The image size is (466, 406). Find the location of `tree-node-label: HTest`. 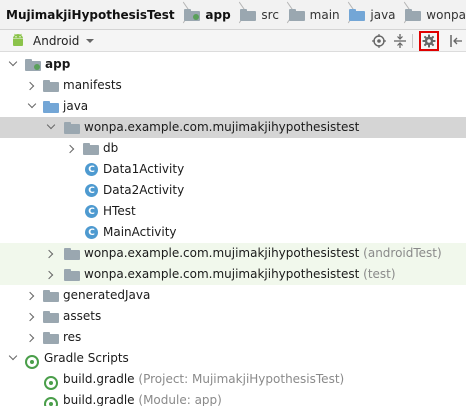

tree-node-label: HTest is located at coordinates (119, 211).